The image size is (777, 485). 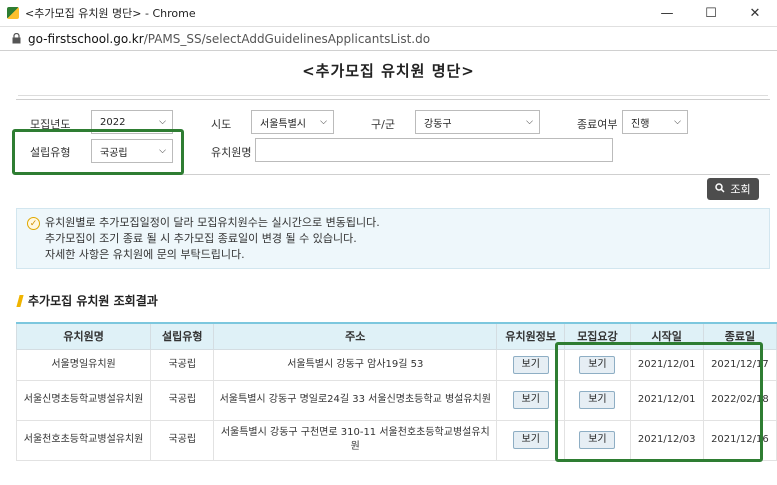 I want to click on notice-line: 자세한 사항은 유치원에 문의 부탁드립니다., so click(x=145, y=254).